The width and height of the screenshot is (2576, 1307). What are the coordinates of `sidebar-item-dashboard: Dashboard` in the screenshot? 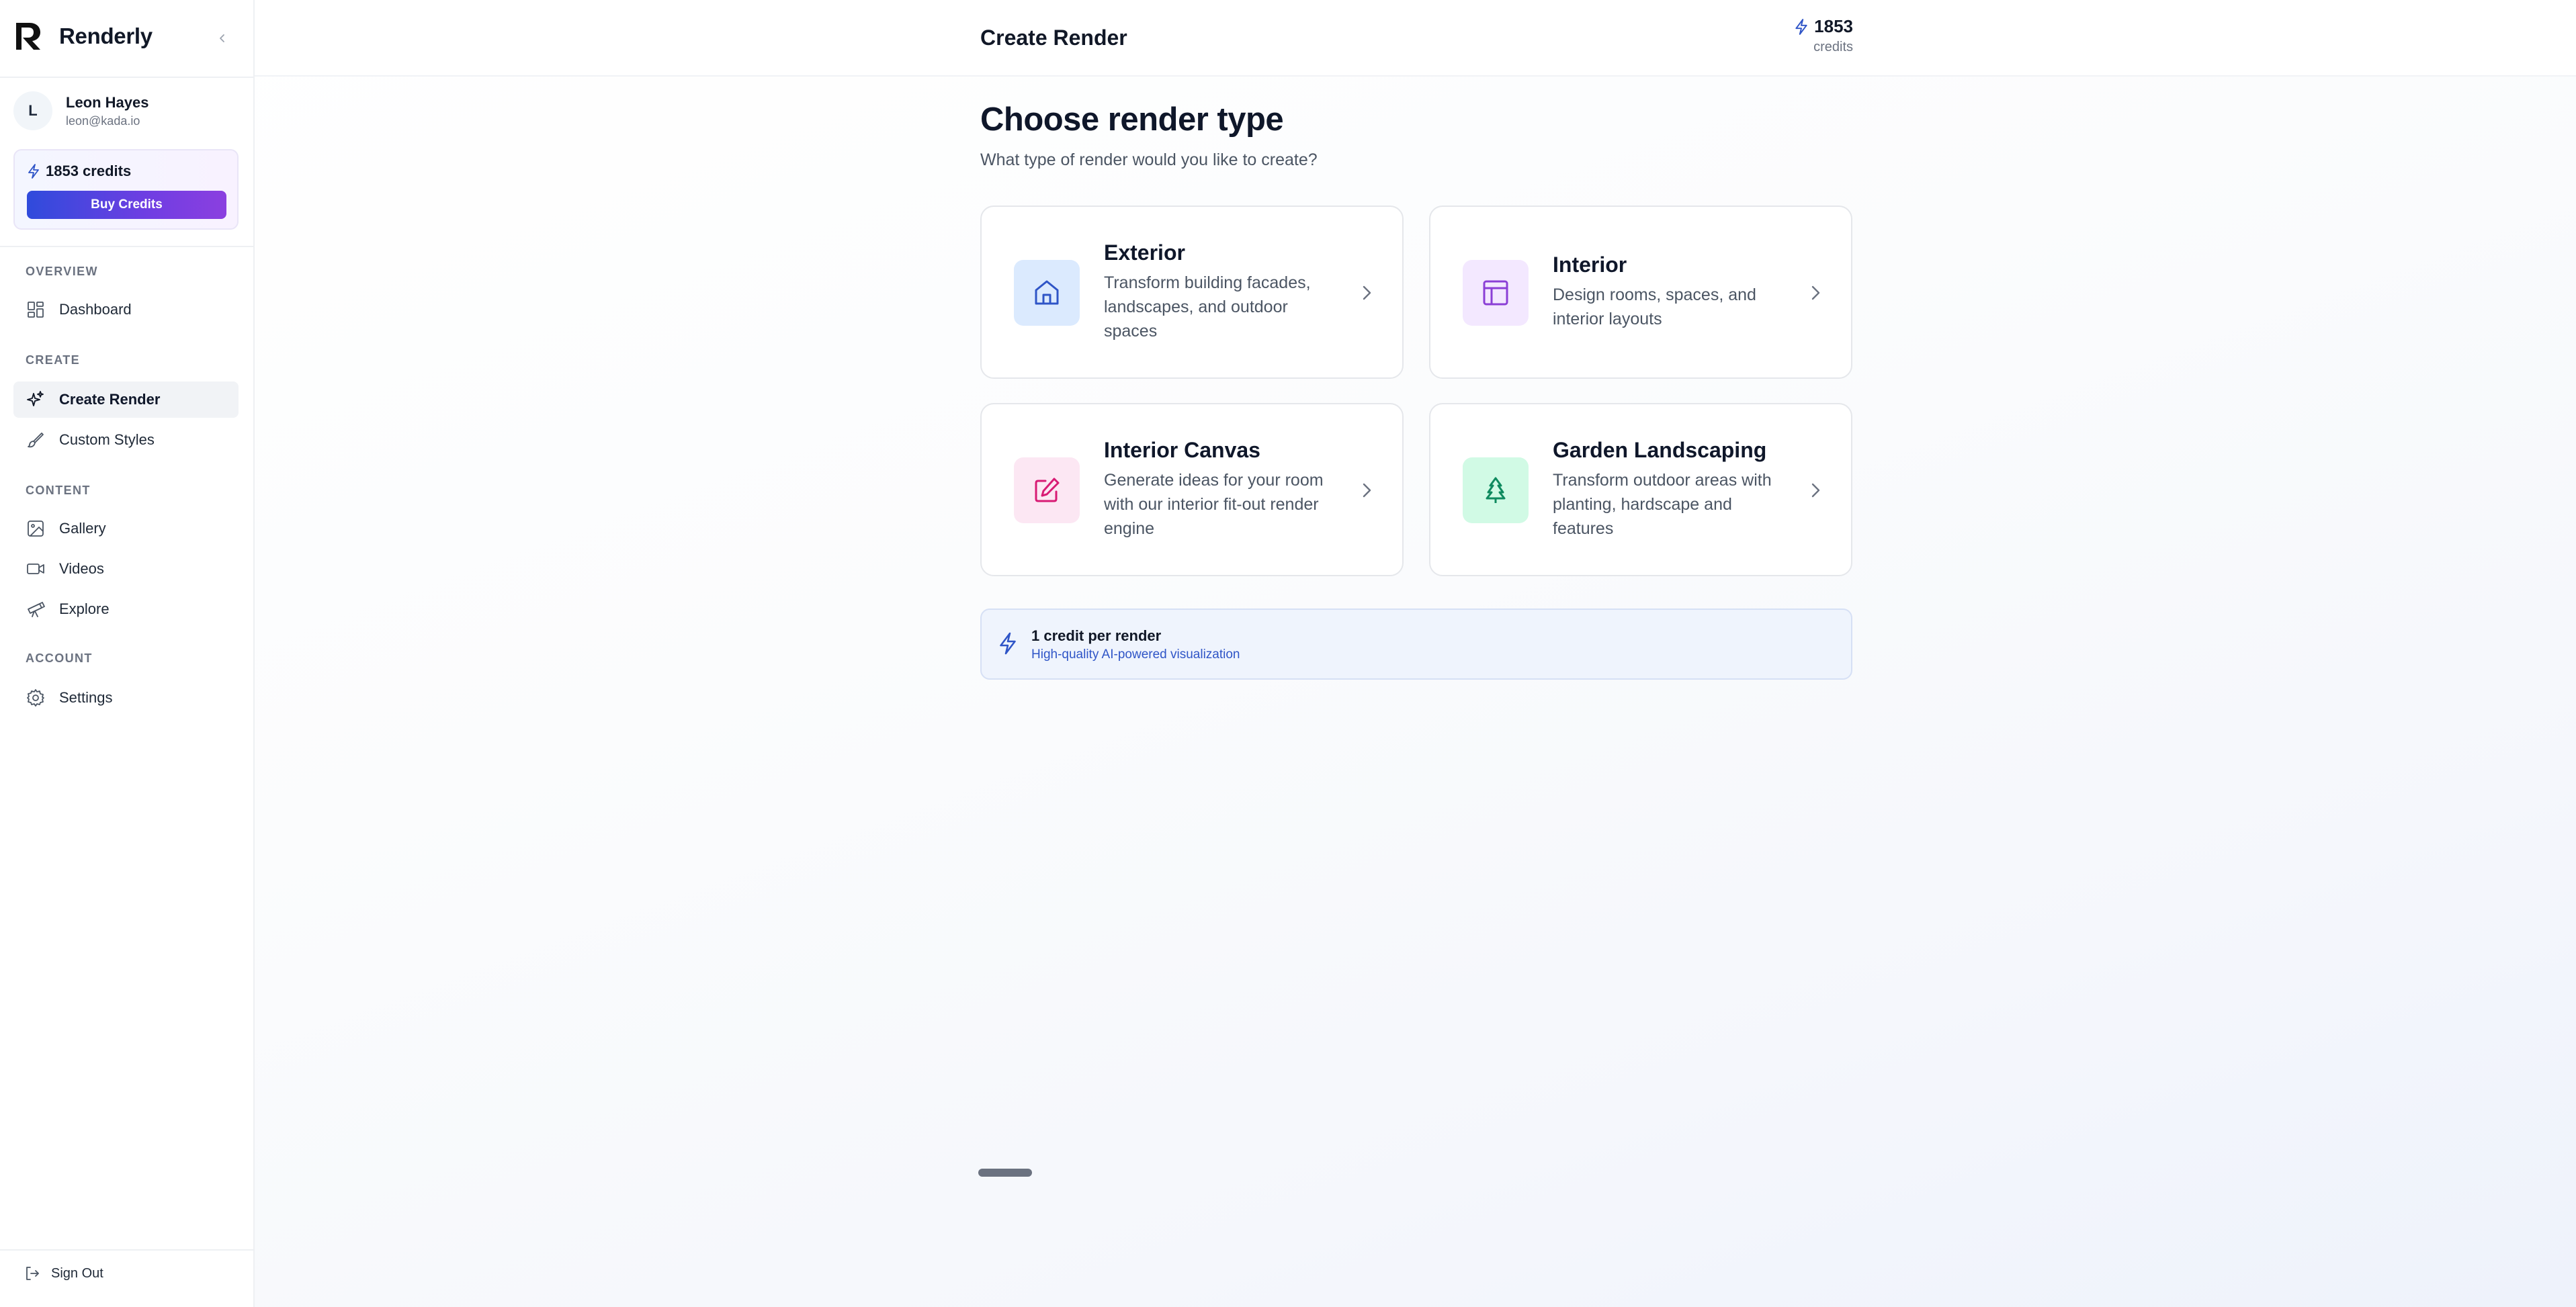 It's located at (126, 309).